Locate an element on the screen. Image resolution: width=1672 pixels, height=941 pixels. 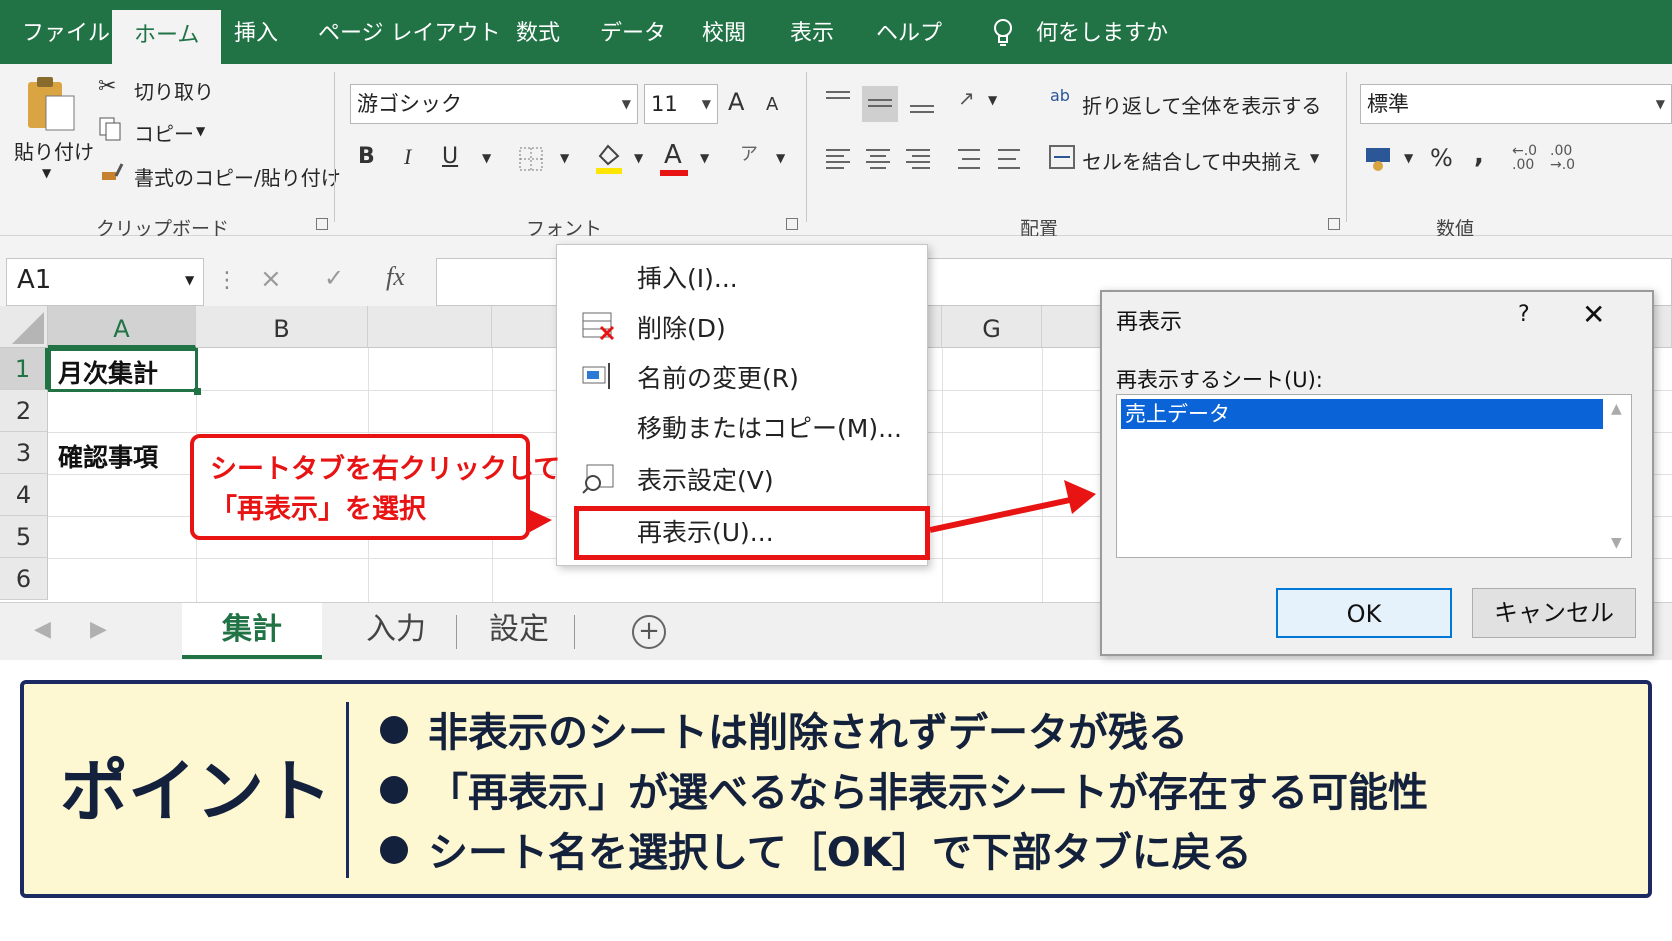
row-header-6: 6 is located at coordinates (24, 579).